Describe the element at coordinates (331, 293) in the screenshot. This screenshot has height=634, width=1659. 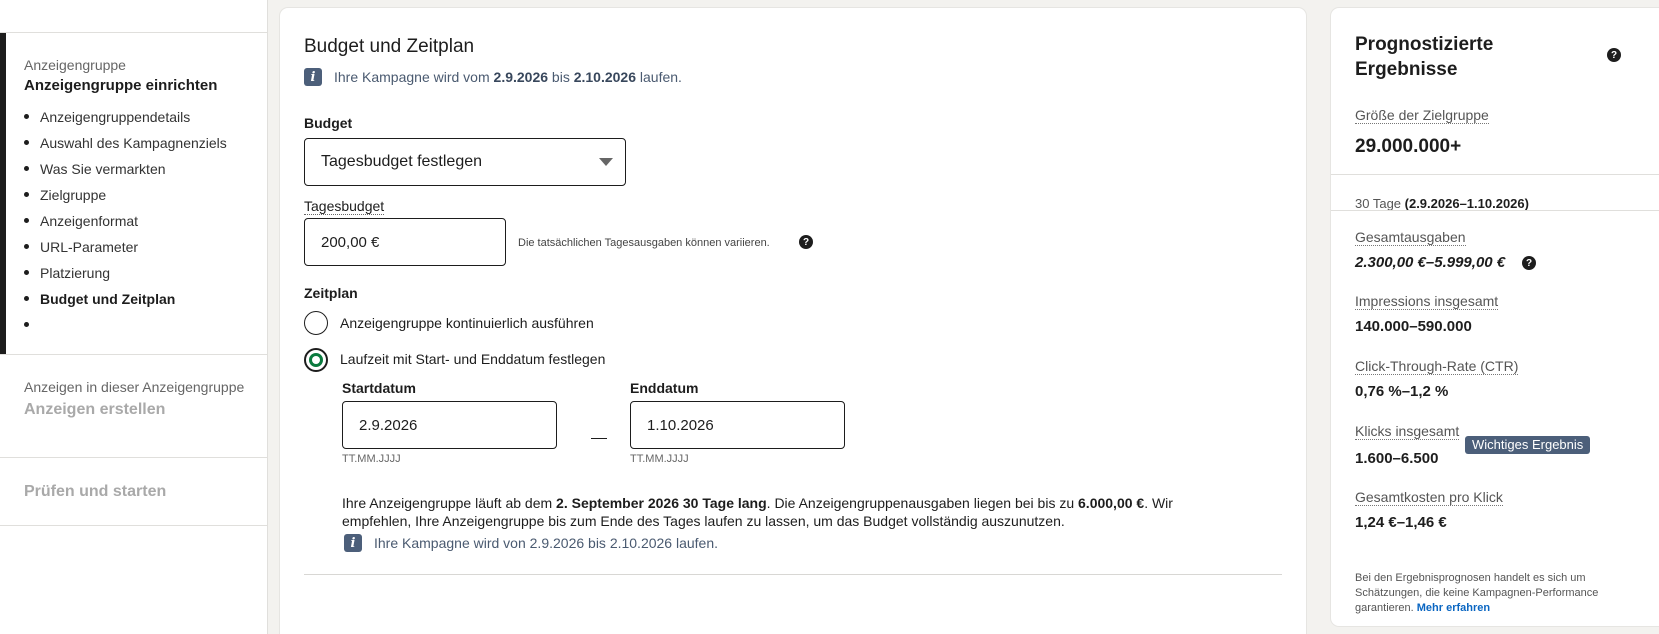
I see `schedule-label: Zeitplan` at that location.